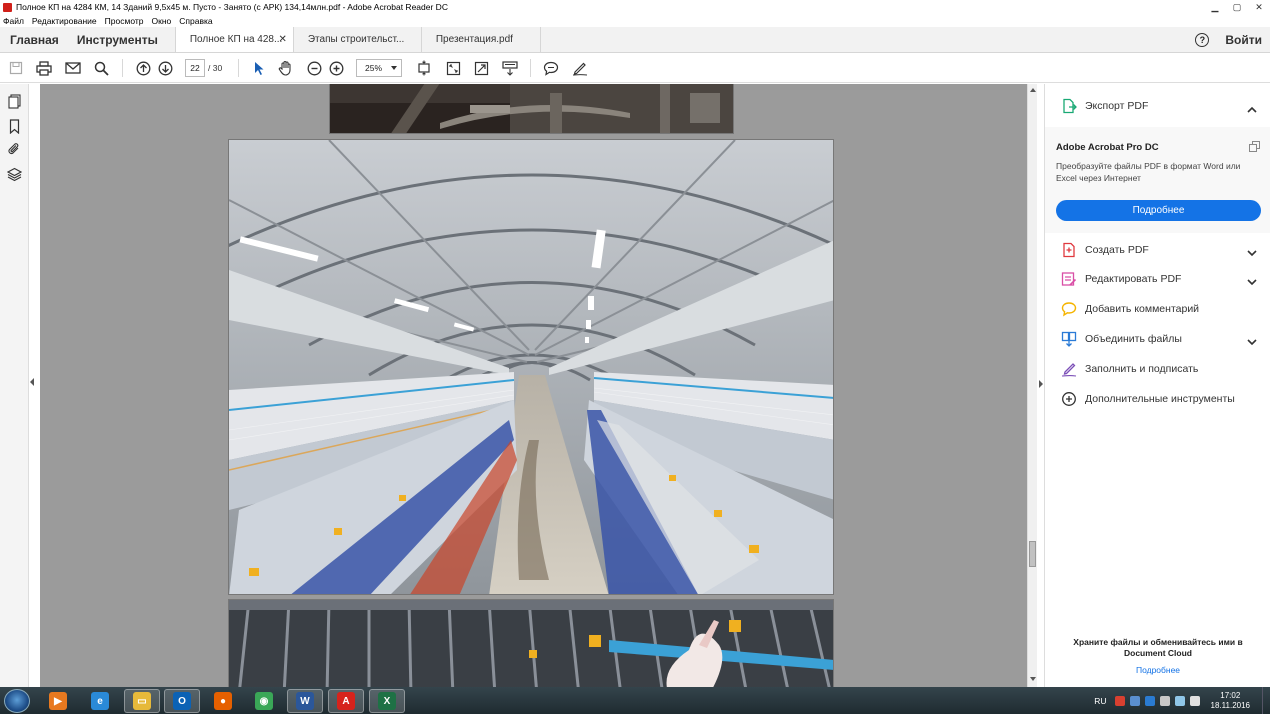 This screenshot has height=714, width=1270. I want to click on expand-left-panel-icon, so click(32, 382).